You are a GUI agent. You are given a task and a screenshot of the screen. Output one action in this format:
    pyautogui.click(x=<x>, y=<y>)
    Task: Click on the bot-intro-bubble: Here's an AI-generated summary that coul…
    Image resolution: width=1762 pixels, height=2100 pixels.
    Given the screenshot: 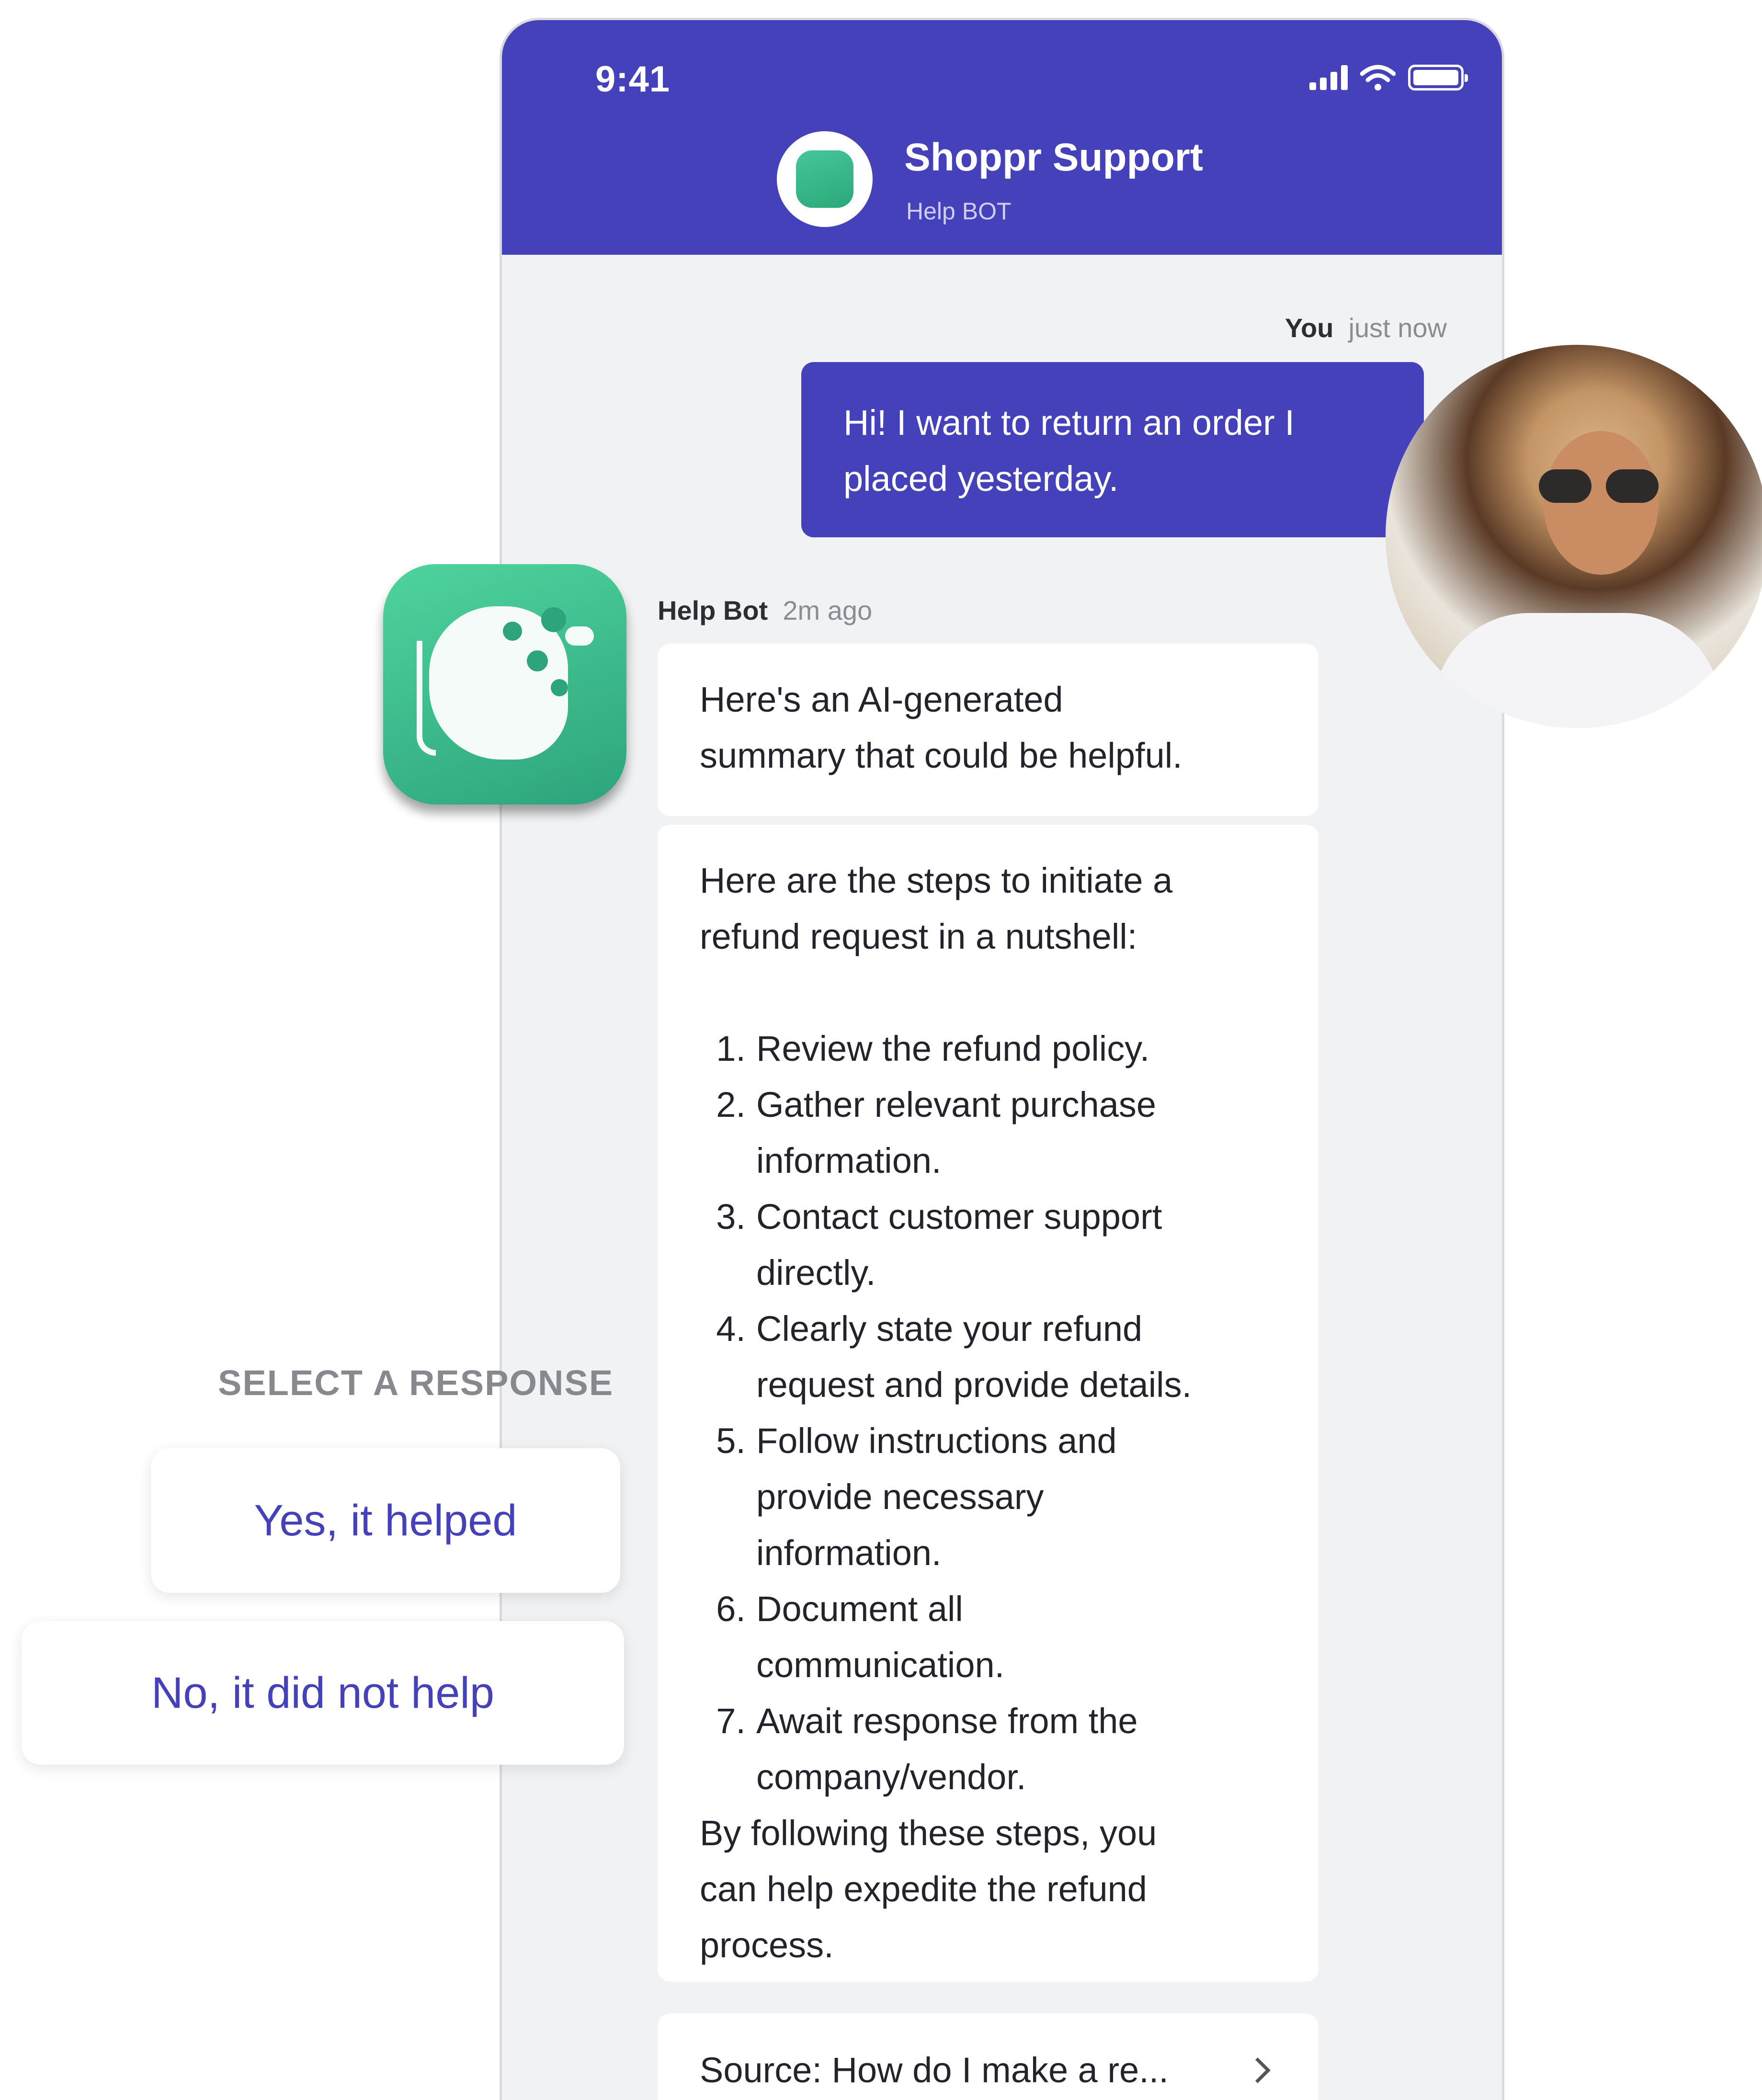 What is the action you would take?
    pyautogui.click(x=988, y=730)
    